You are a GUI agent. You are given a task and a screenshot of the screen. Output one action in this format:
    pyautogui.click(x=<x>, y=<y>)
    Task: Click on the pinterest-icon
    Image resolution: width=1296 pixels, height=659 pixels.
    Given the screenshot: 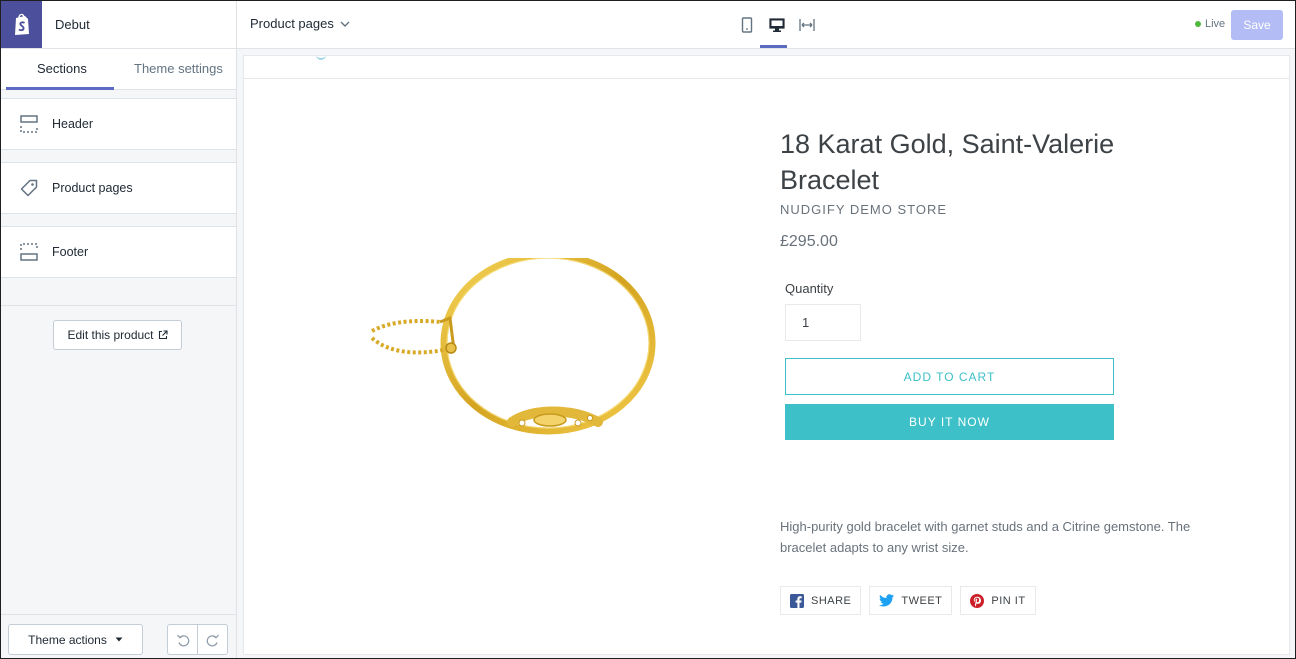 What is the action you would take?
    pyautogui.click(x=977, y=600)
    